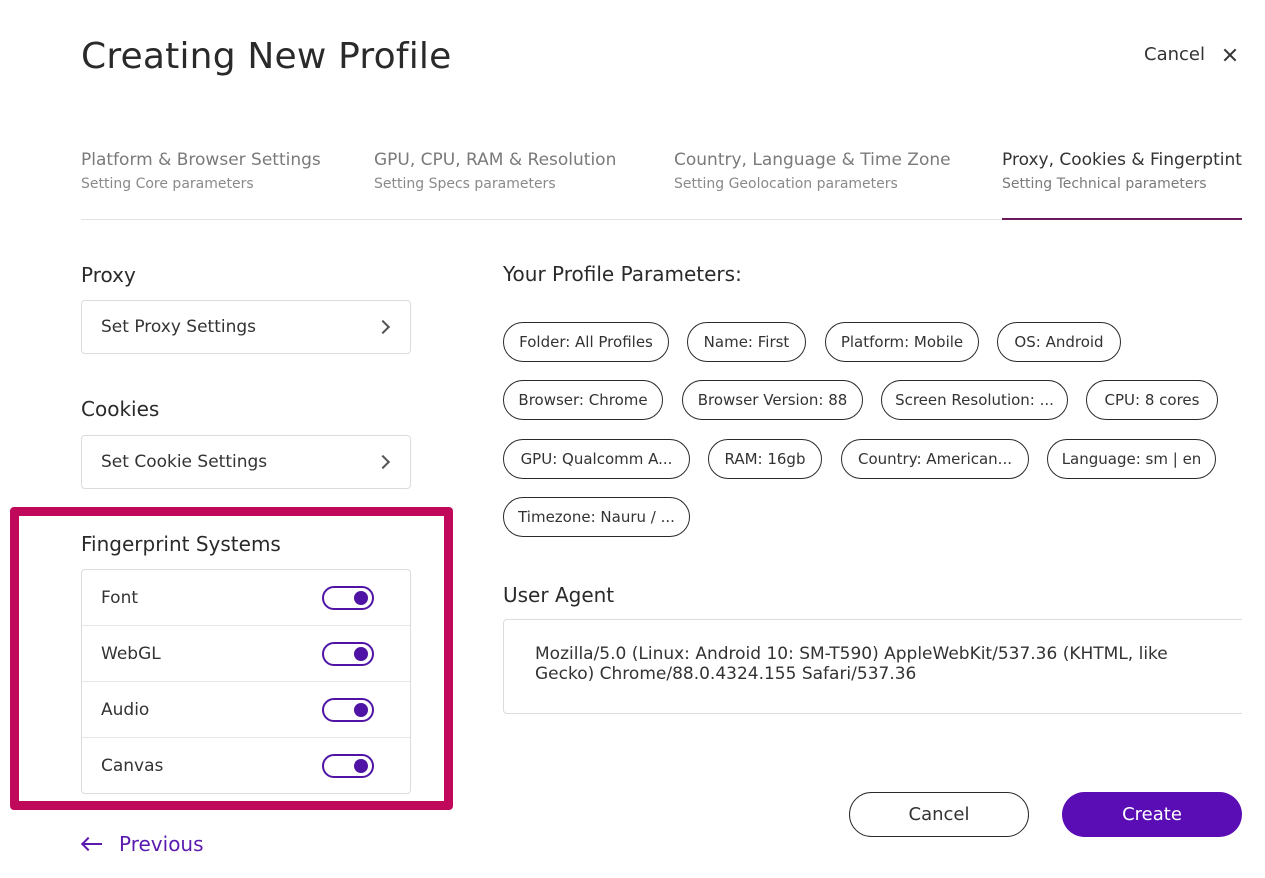 Image resolution: width=1265 pixels, height=878 pixels. What do you see at coordinates (902, 342) in the screenshot?
I see `param-chip: Platform: Mobile` at bounding box center [902, 342].